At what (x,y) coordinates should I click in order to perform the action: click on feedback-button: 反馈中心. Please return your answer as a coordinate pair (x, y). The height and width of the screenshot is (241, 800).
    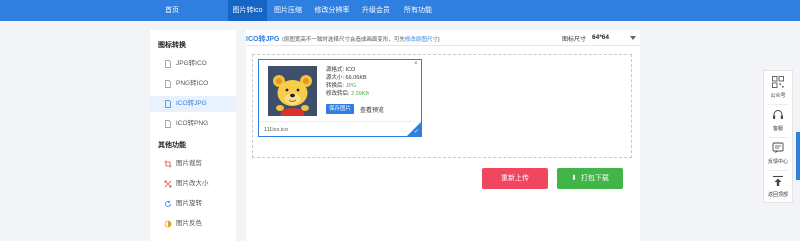
    Looking at the image, I should click on (778, 153).